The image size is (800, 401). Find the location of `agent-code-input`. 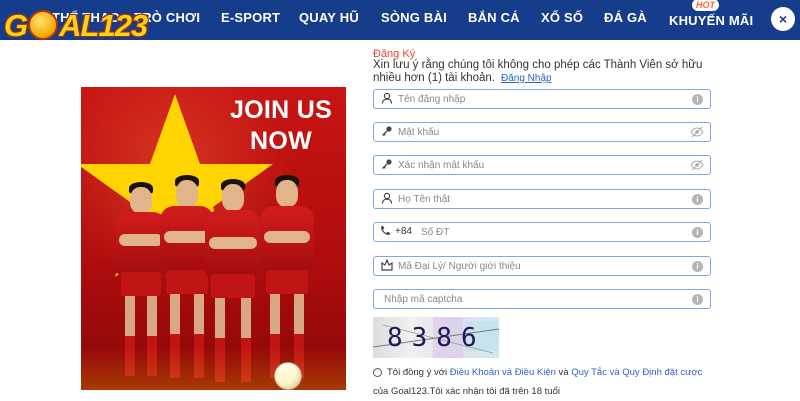

agent-code-input is located at coordinates (538, 266).